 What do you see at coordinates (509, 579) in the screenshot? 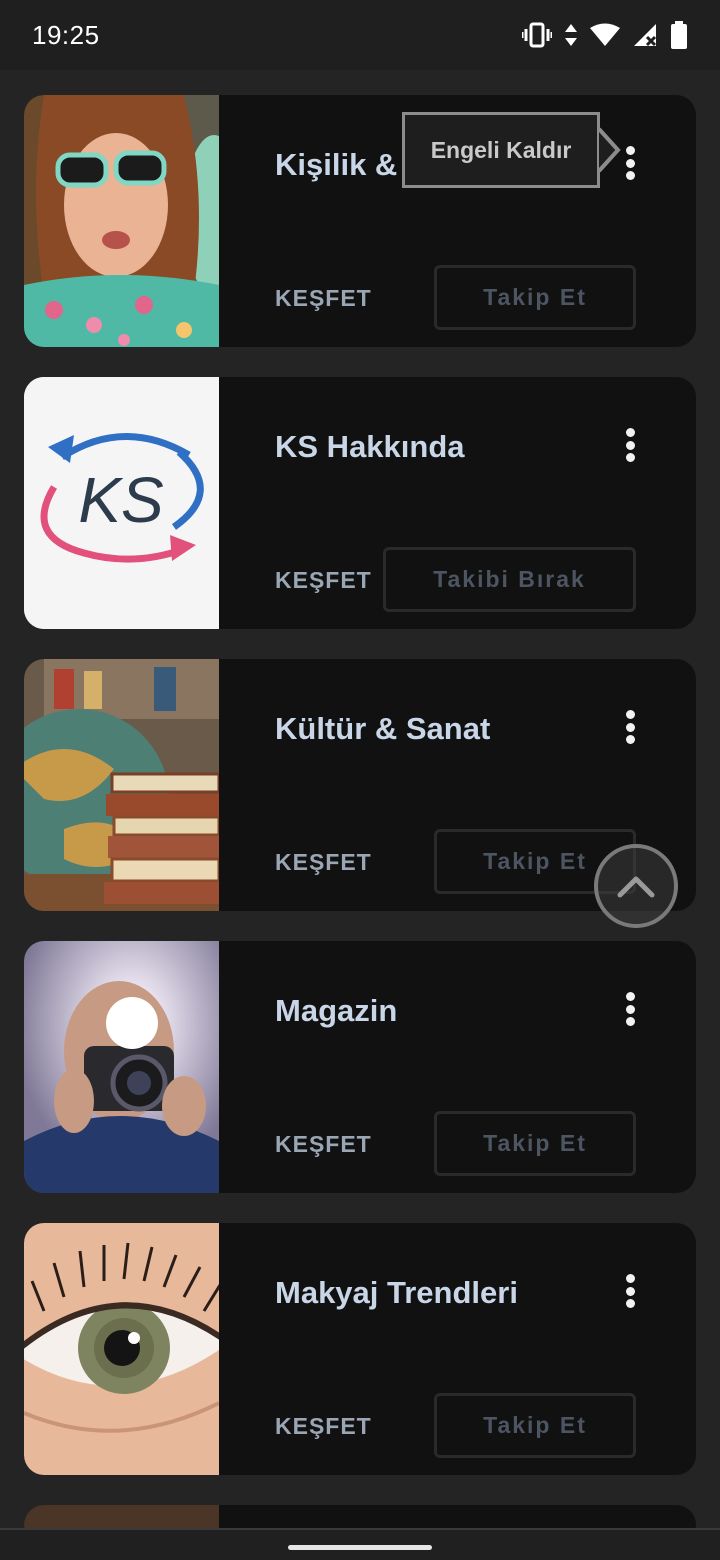
I see `unfollow-button: Takibi Bırak` at bounding box center [509, 579].